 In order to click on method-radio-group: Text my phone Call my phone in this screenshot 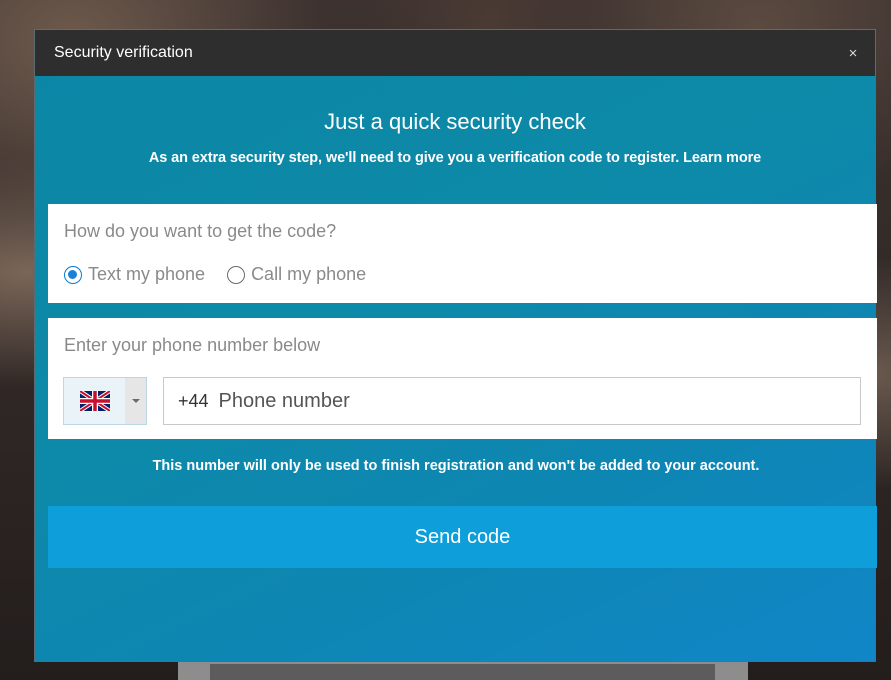, I will do `click(226, 274)`.